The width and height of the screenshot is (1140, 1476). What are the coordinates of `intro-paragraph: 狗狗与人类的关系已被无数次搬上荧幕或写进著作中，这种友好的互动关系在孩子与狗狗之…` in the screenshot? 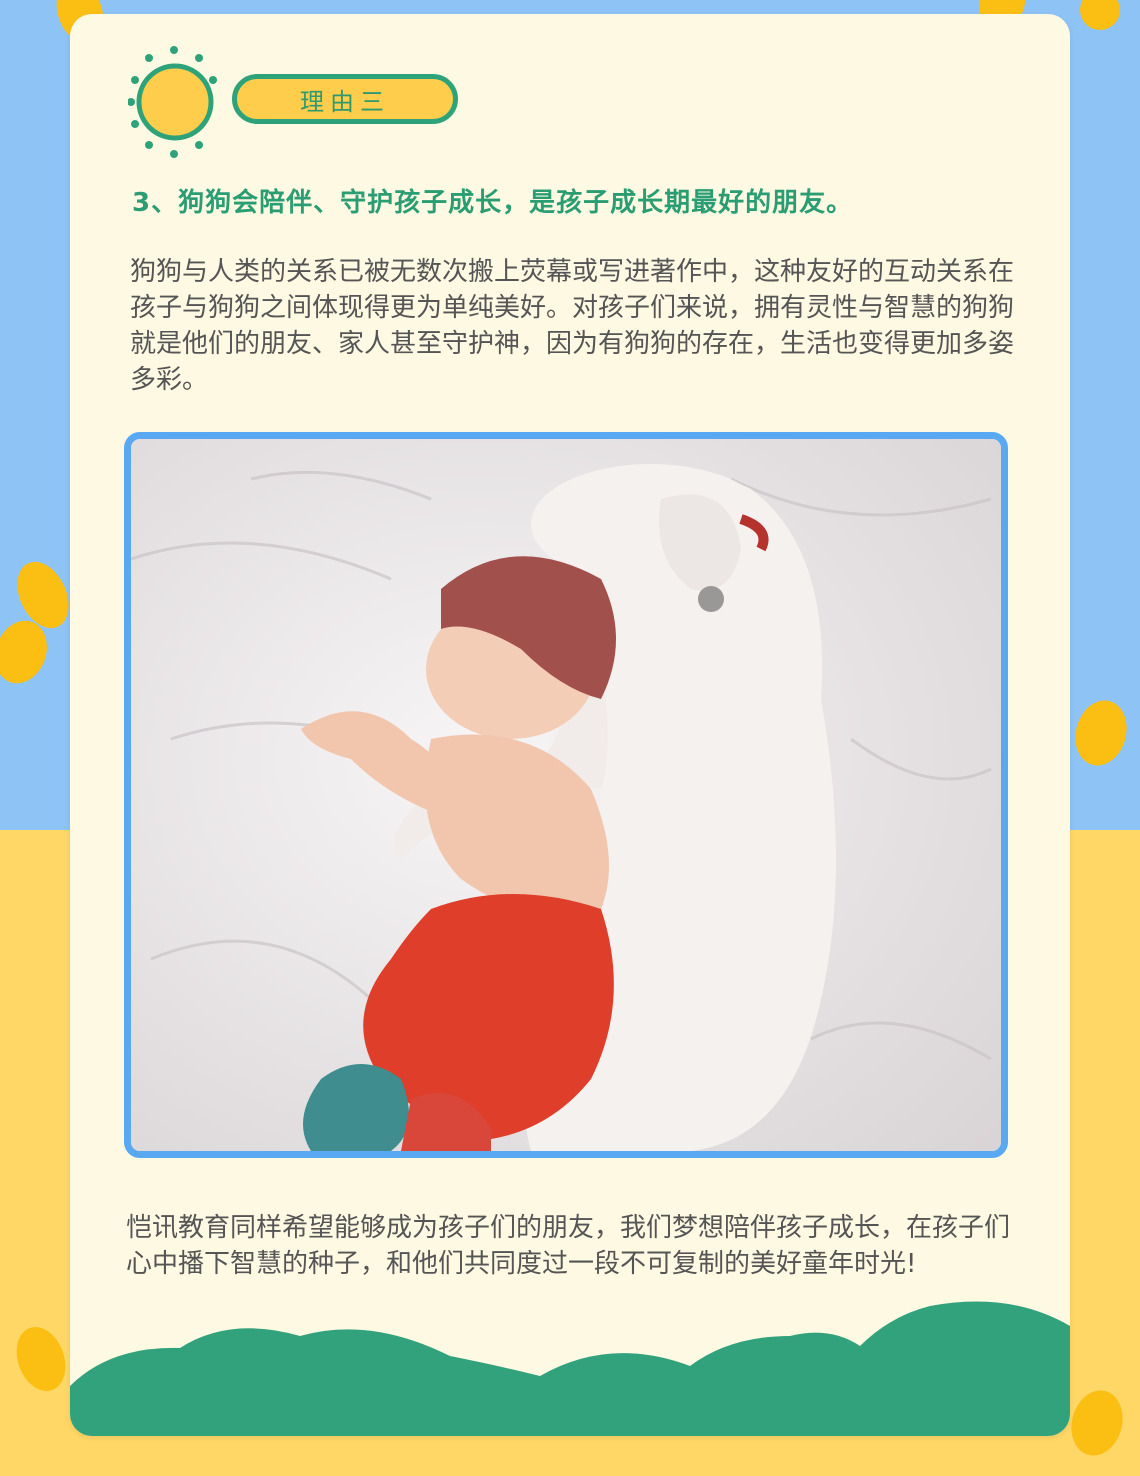 It's located at (572, 326).